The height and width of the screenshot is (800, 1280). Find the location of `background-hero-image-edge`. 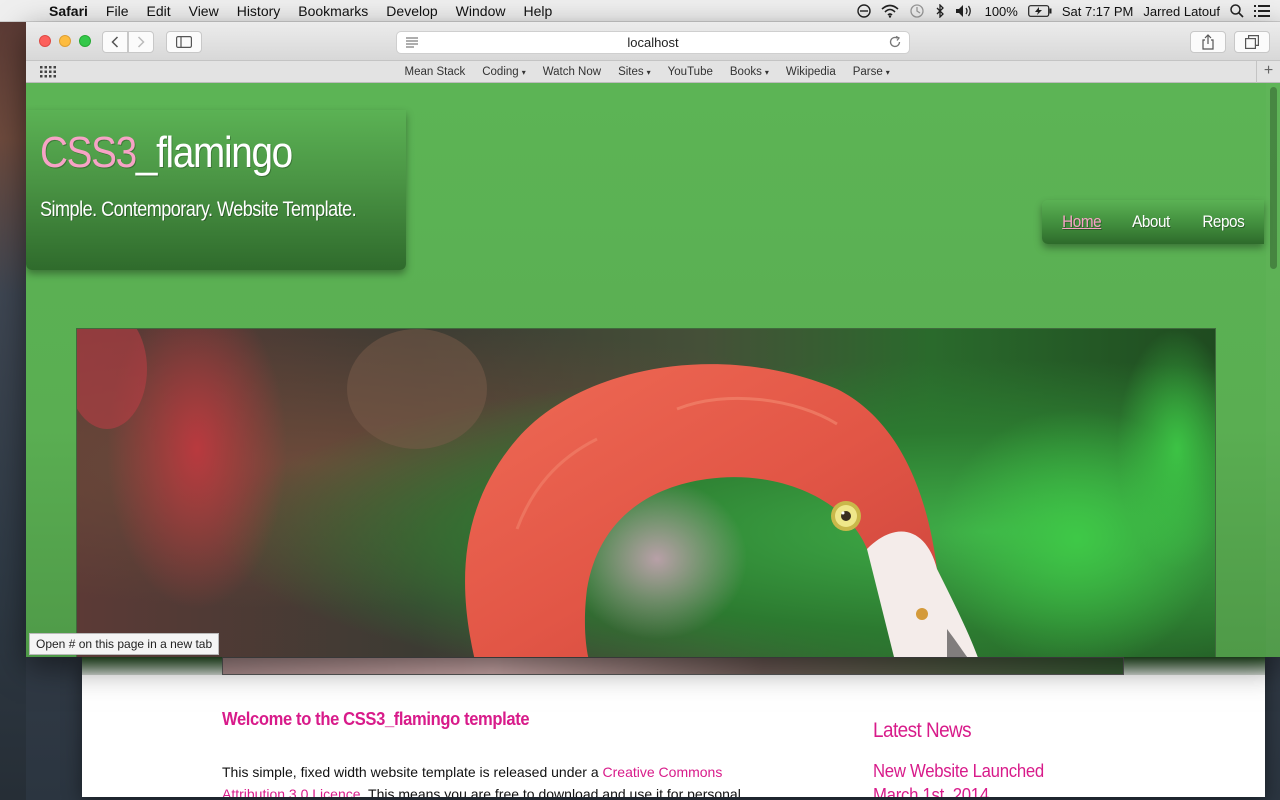

background-hero-image-edge is located at coordinates (673, 666).